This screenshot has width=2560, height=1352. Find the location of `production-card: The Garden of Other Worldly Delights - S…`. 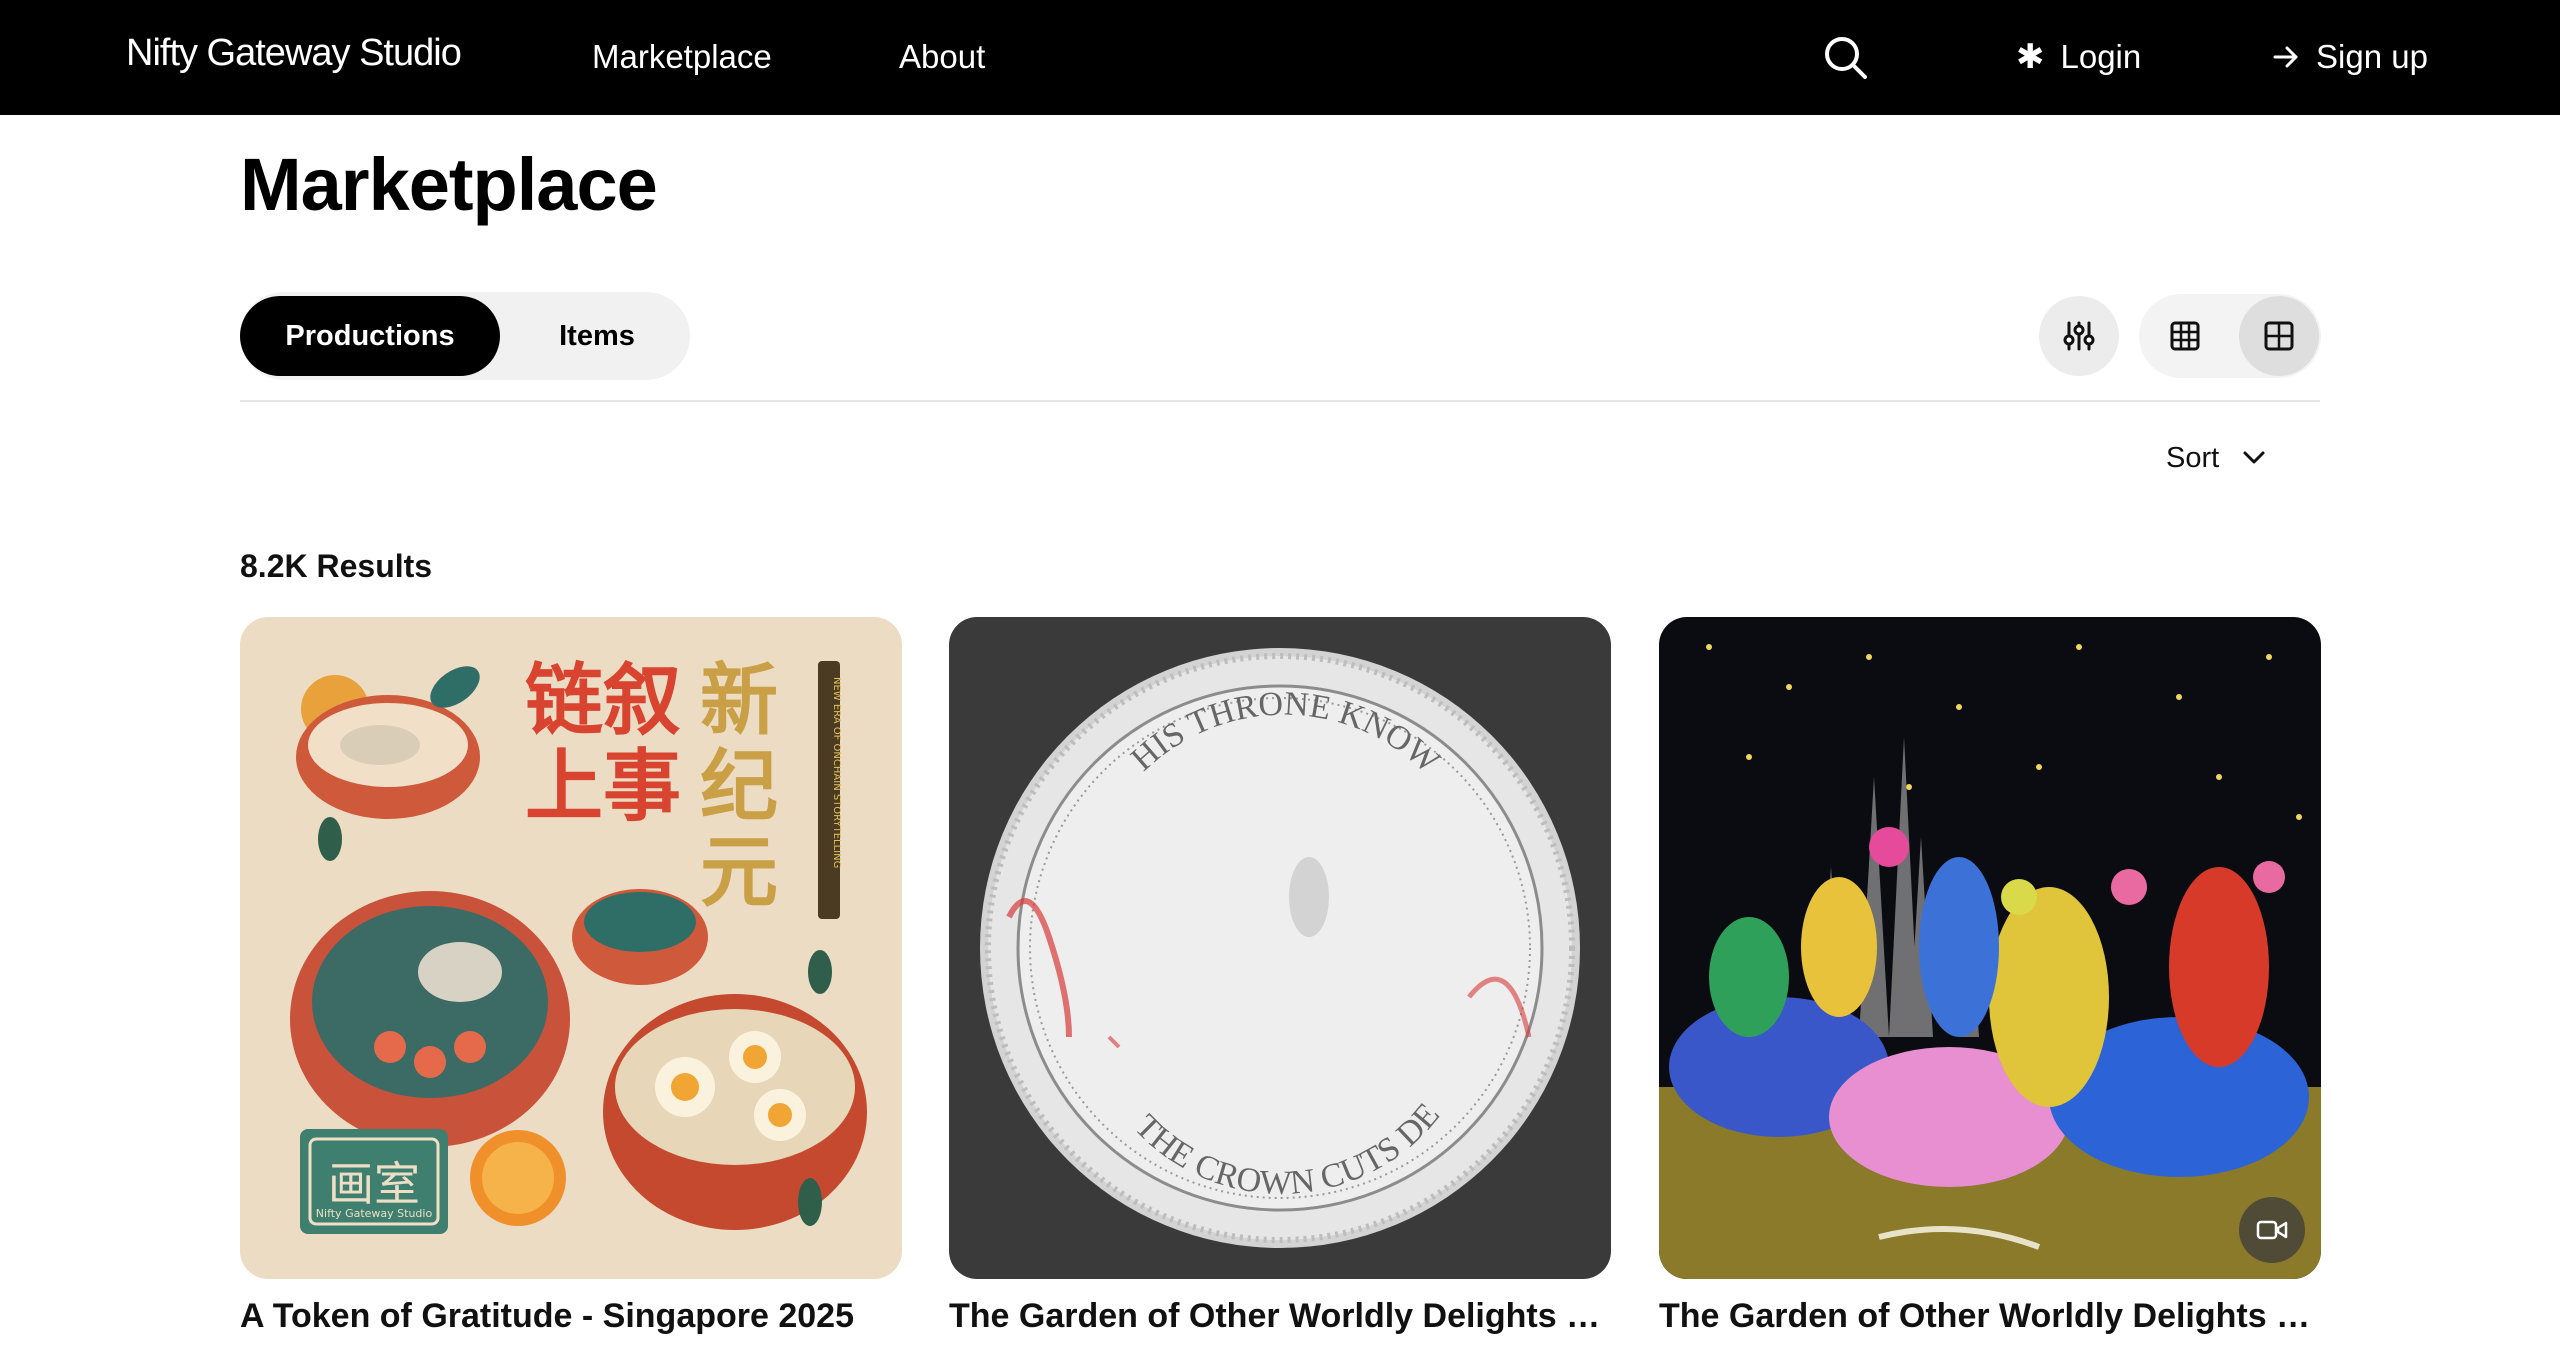

production-card: The Garden of Other Worldly Delights - S… is located at coordinates (1990, 976).